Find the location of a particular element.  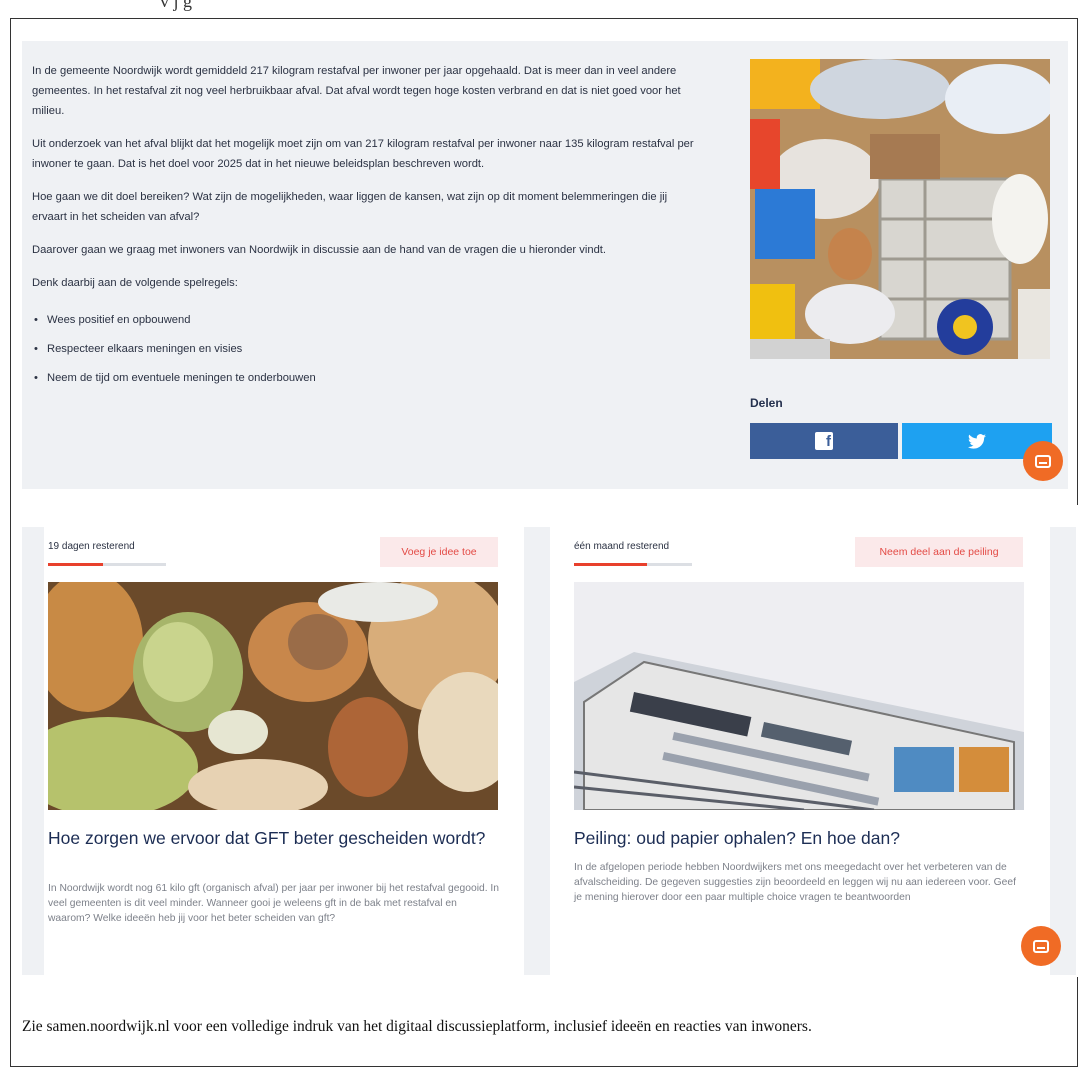

newspapers-photo is located at coordinates (799, 696).